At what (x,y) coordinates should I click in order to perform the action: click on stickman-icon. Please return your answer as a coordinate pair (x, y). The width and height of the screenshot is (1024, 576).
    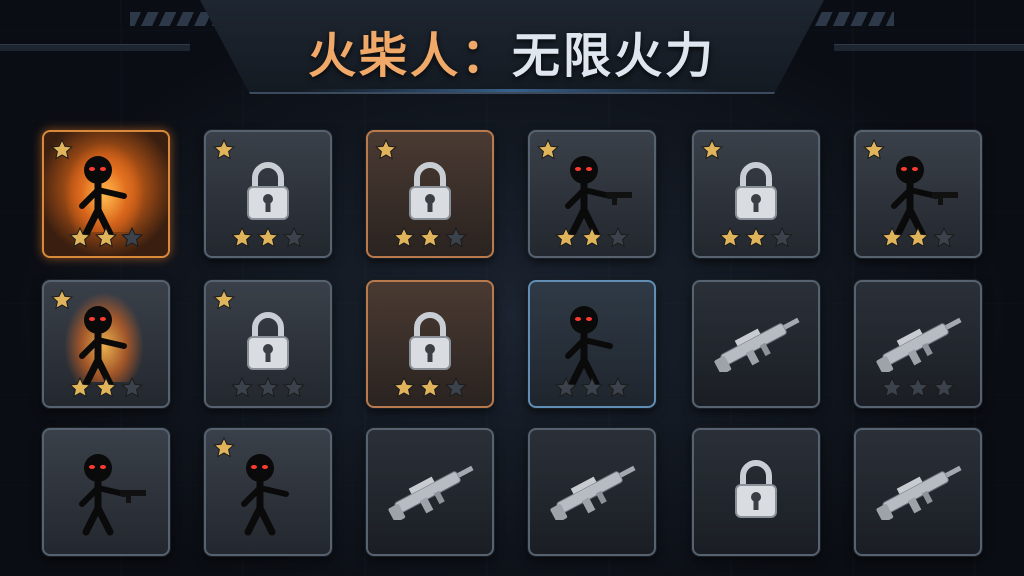
    Looking at the image, I should click on (265, 495).